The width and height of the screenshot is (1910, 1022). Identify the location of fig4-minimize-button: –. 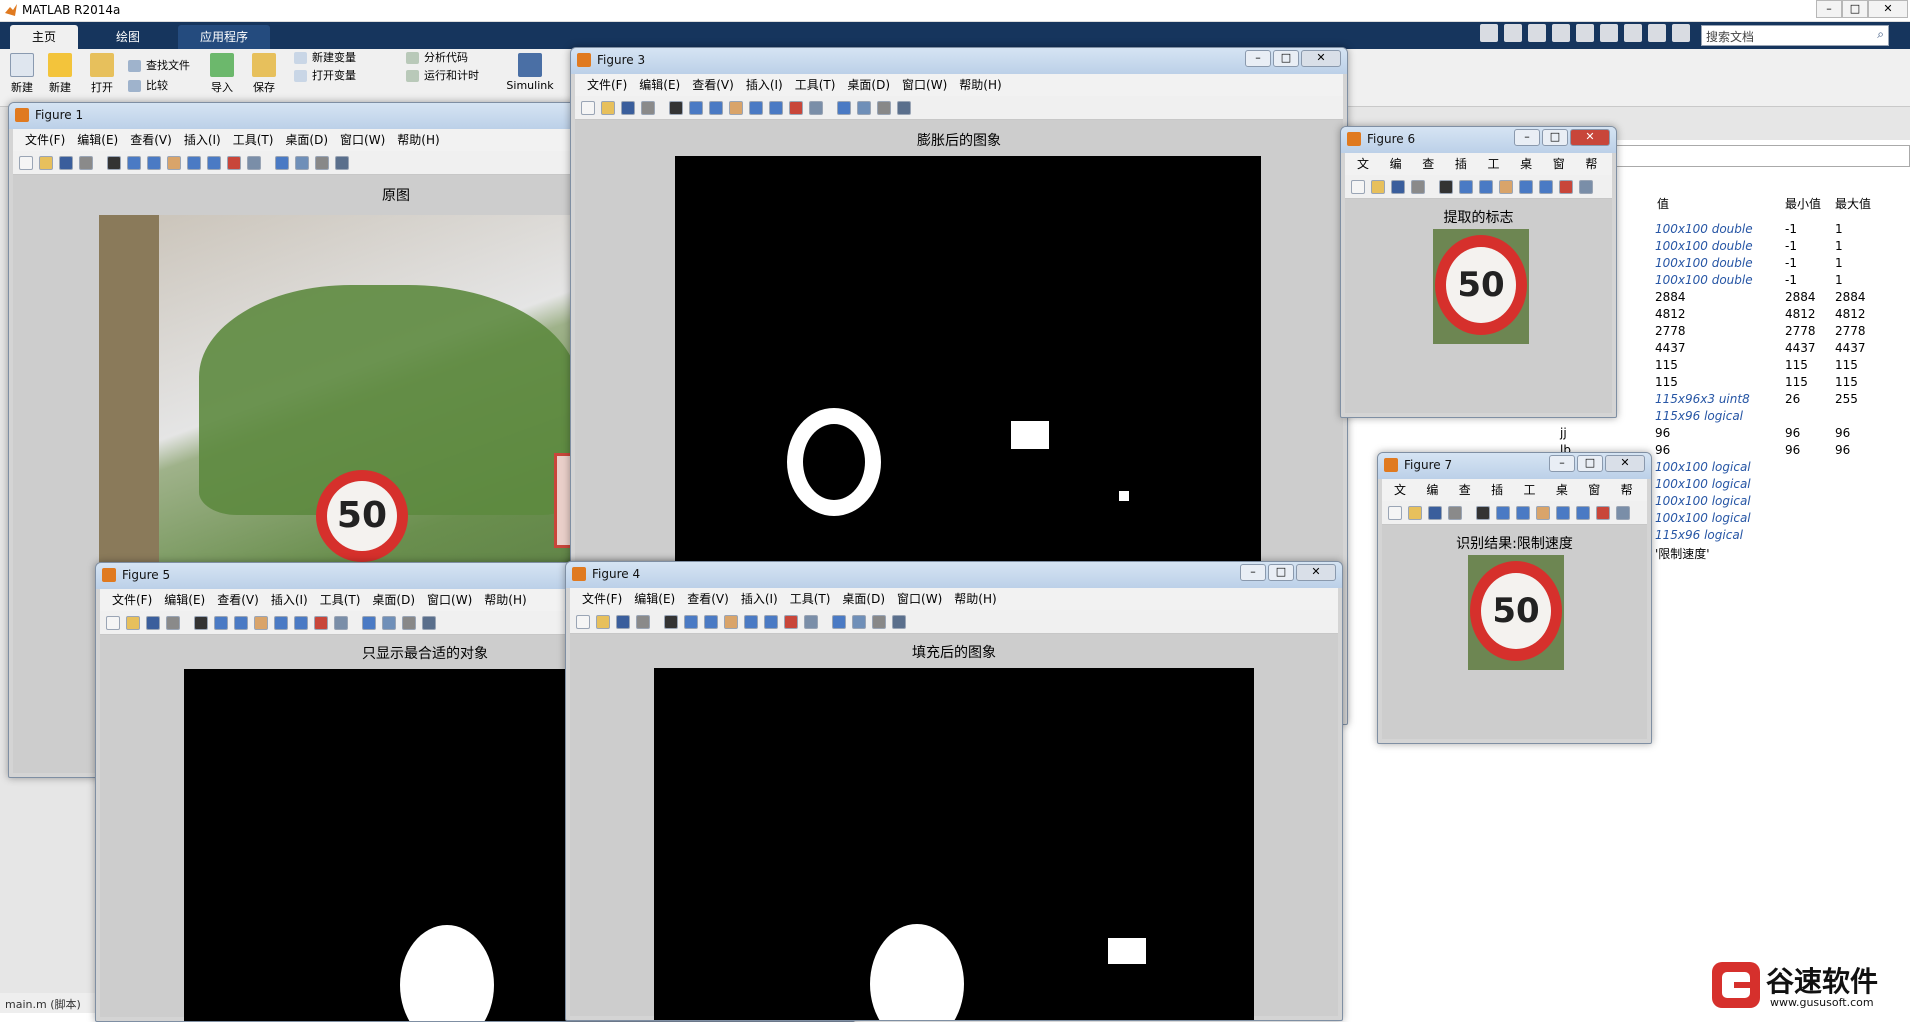
(1253, 572).